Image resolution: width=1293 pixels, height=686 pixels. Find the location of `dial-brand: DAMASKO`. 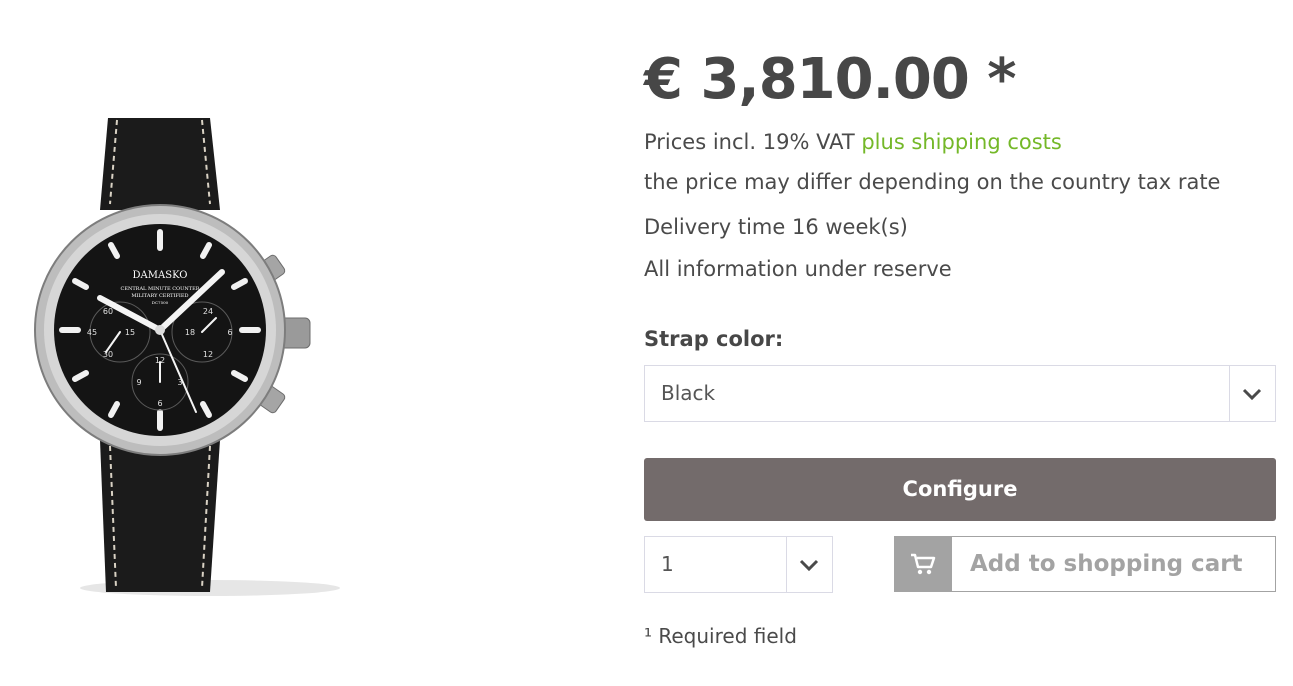

dial-brand: DAMASKO is located at coordinates (160, 275).